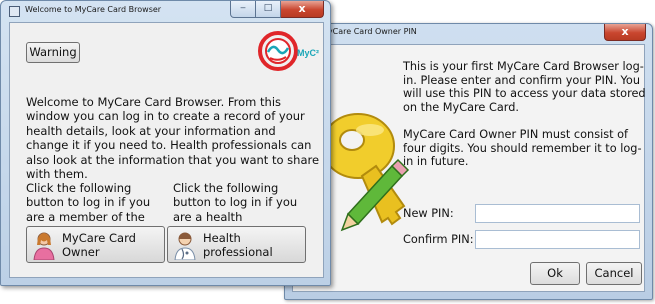 This screenshot has height=304, width=655. Describe the element at coordinates (243, 9) in the screenshot. I see `minimize-button: ‒` at that location.